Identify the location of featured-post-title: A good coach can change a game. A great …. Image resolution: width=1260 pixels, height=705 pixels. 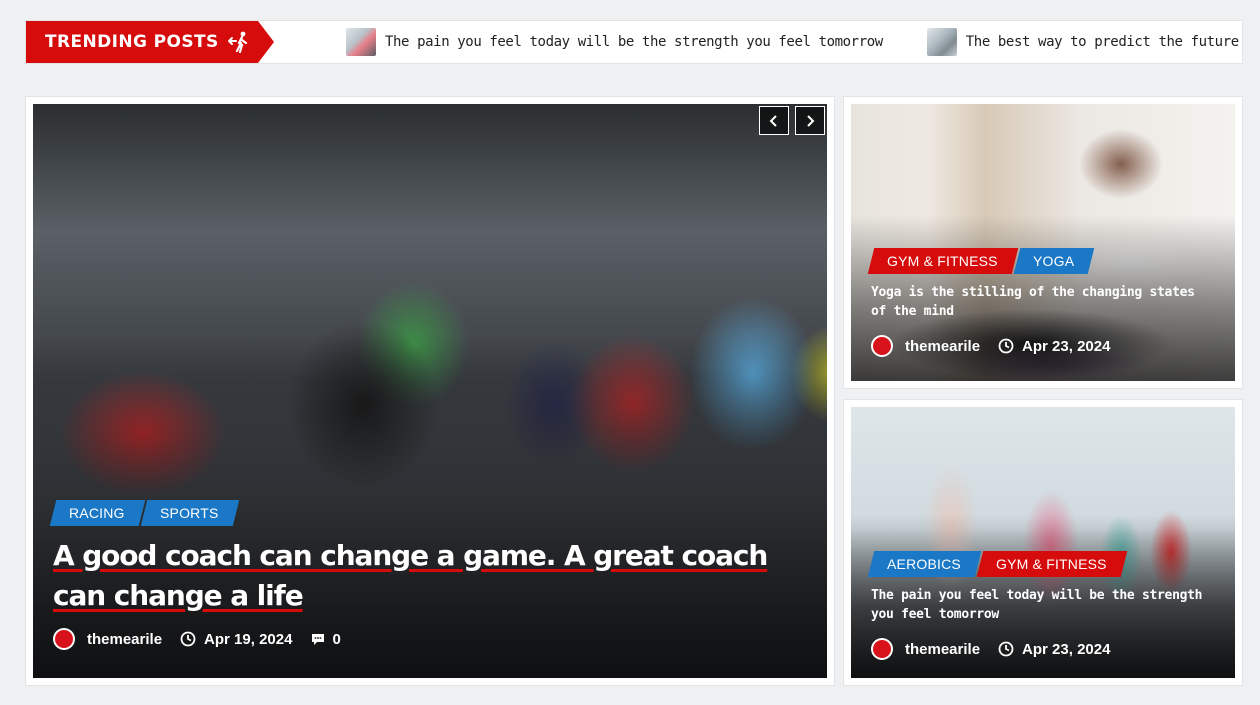
(431, 576).